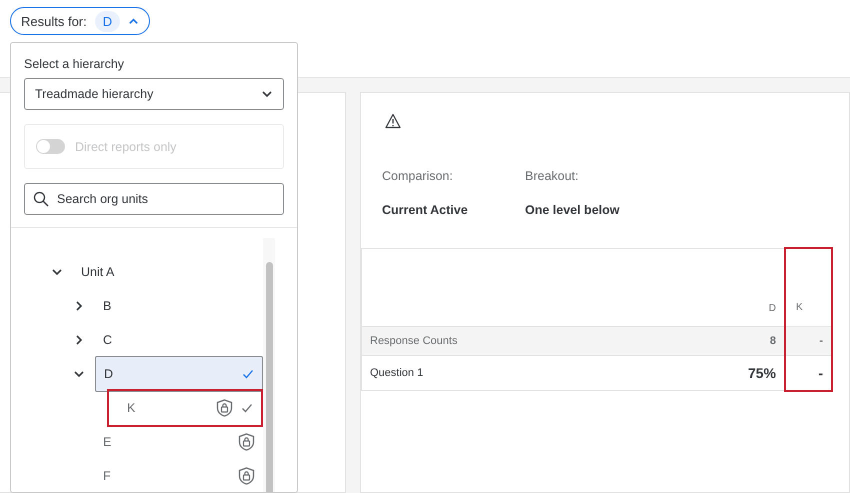 This screenshot has width=850, height=493. I want to click on warning-icon, so click(393, 121).